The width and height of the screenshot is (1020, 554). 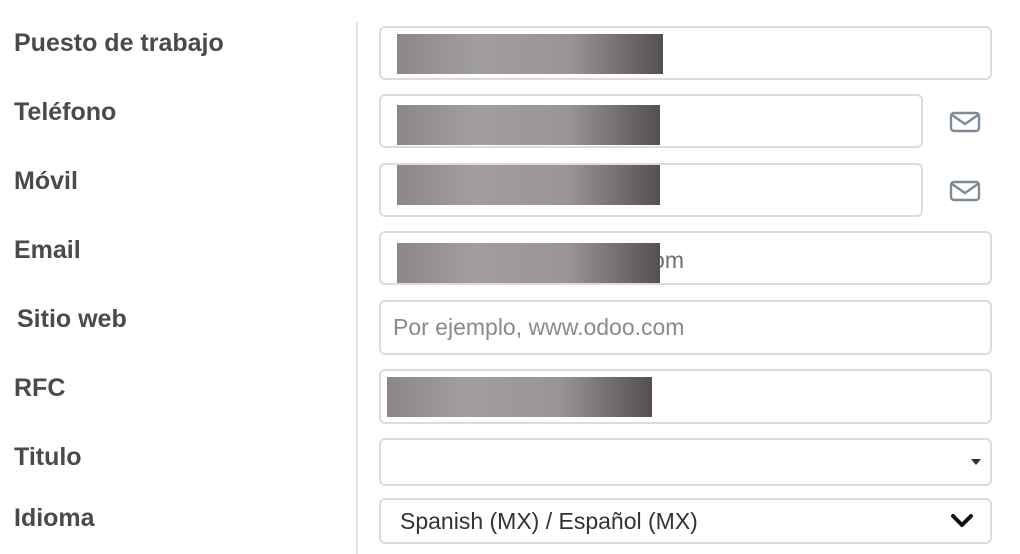 I want to click on label-sitio-web: Sitio web, so click(x=72, y=319).